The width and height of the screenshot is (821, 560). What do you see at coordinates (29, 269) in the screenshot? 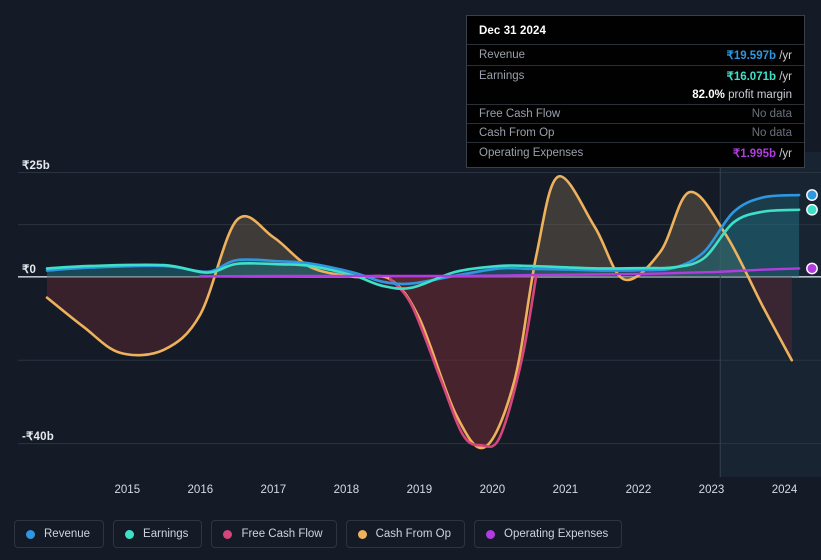
I see `y-axis-tick-label: ₹0` at bounding box center [29, 269].